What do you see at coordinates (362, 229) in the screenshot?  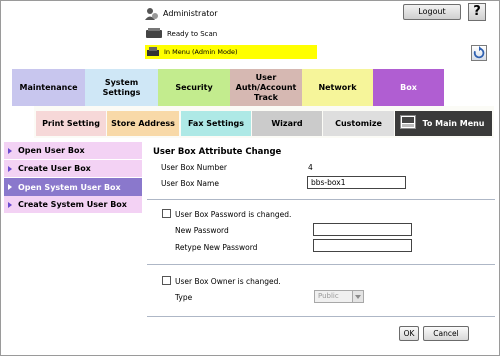 I see `new-password-input` at bounding box center [362, 229].